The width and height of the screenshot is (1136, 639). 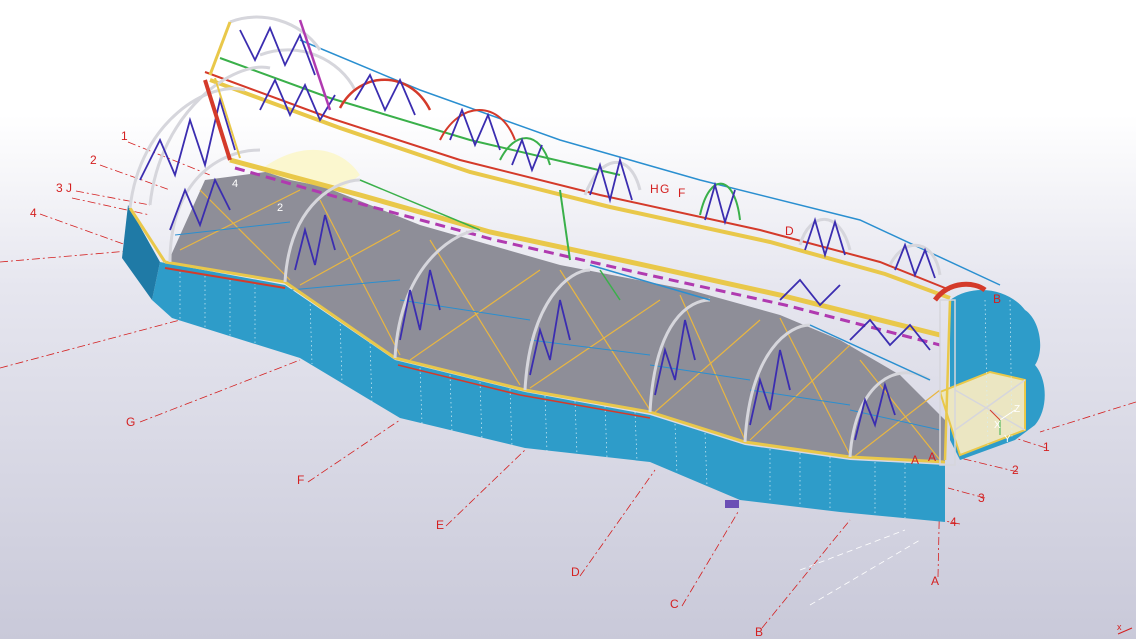 I want to click on grid-label-f-top: F, so click(x=681, y=193).